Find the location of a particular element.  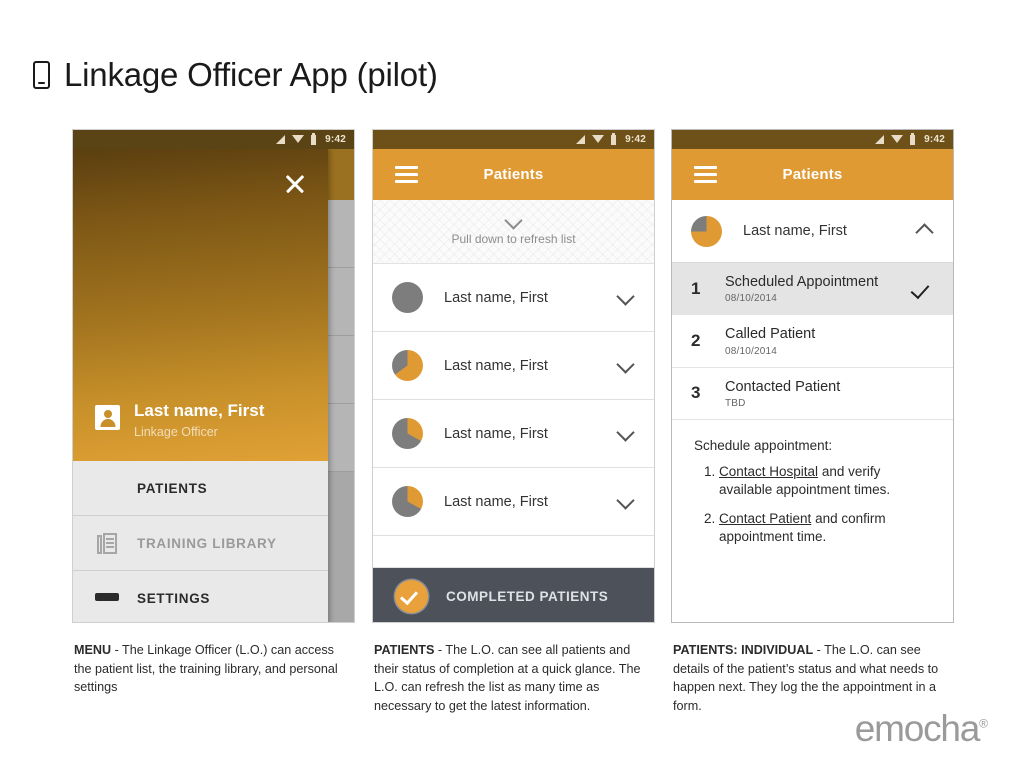

patient-list-tail is located at coordinates (513, 552).